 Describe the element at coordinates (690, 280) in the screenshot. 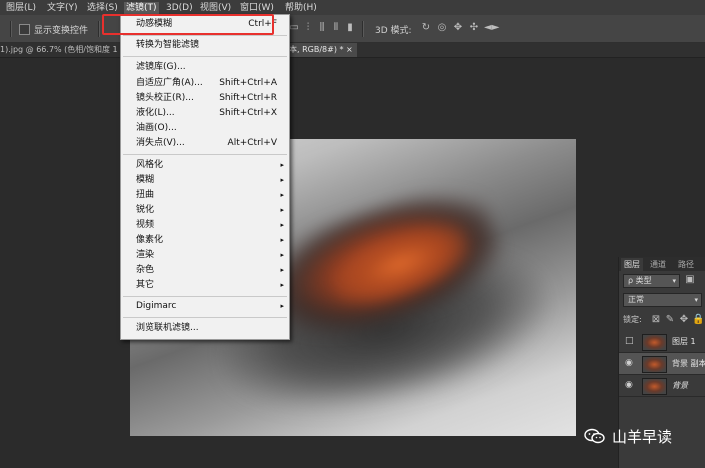

I see `image-filter-icon: ▣` at that location.